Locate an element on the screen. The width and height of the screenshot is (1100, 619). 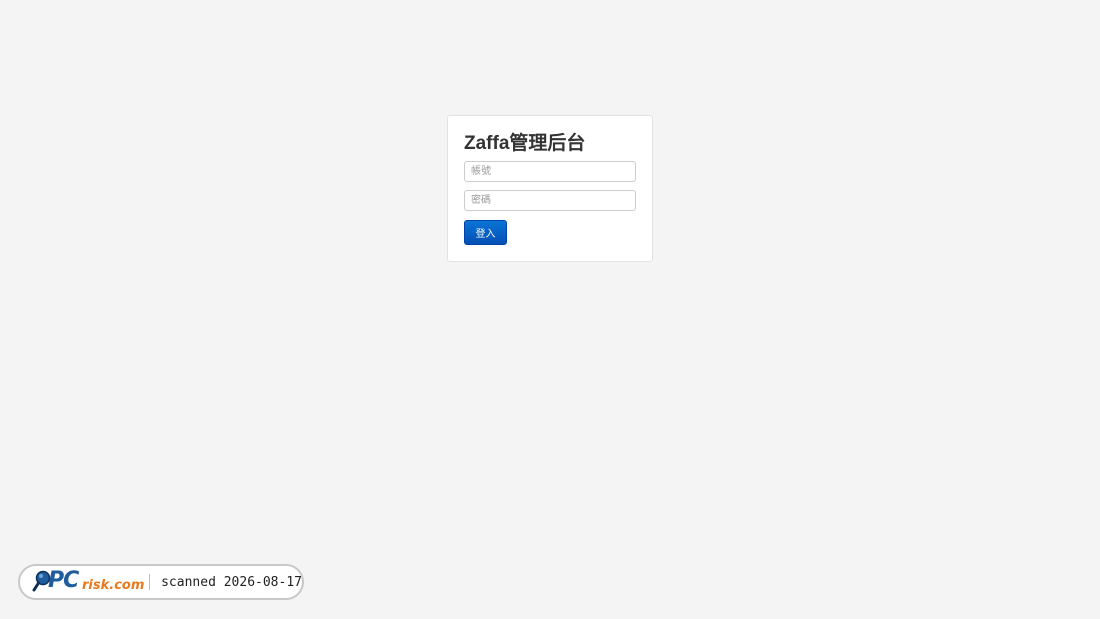
login-button: 登入 is located at coordinates (485, 232).